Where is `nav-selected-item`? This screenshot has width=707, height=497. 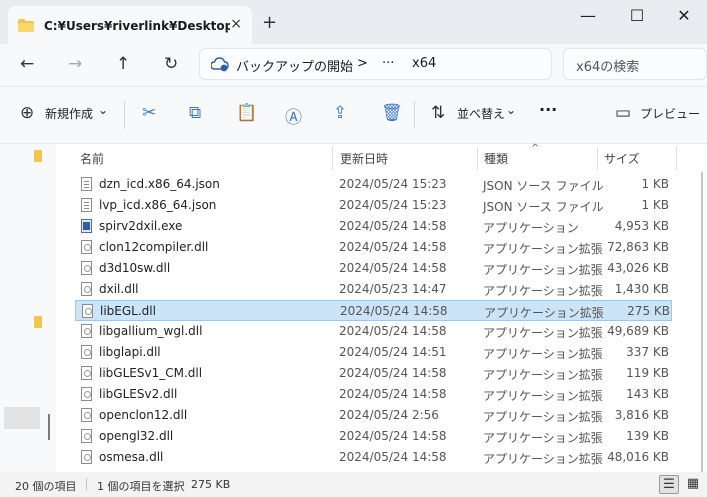 nav-selected-item is located at coordinates (22, 418).